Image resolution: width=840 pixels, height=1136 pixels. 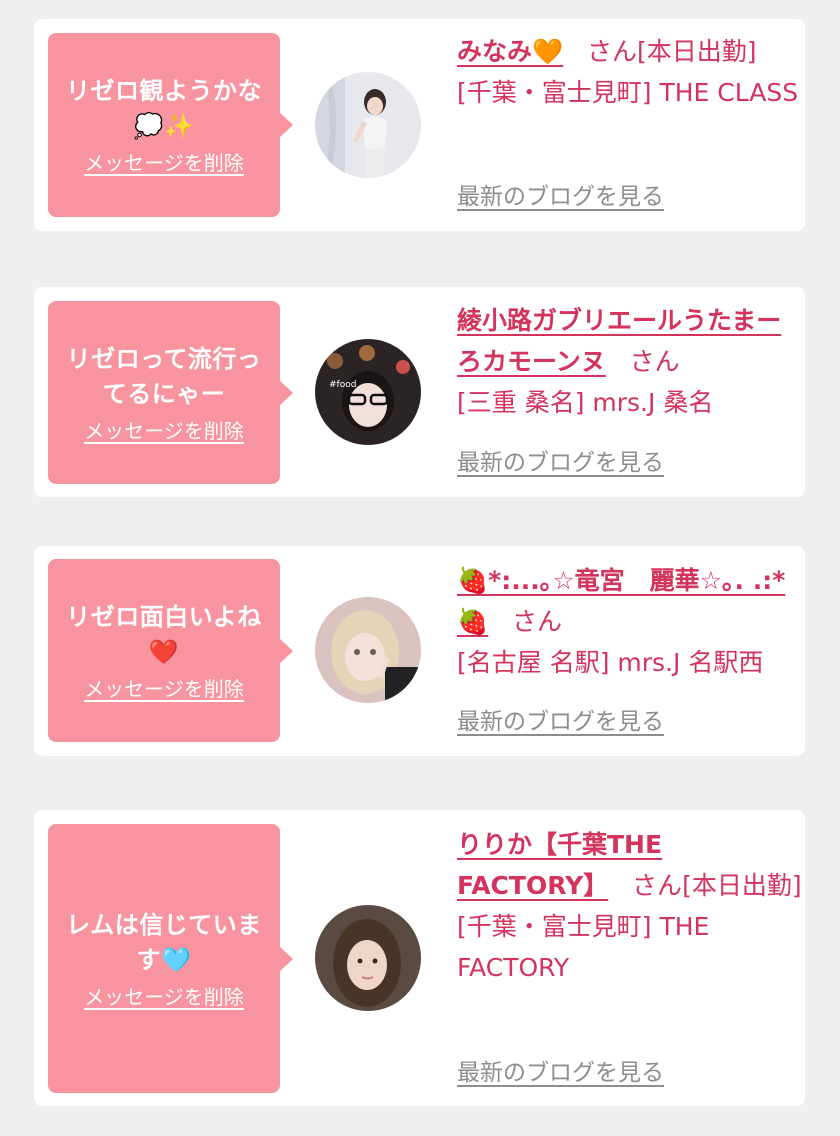 I want to click on cast-info: 綾小路ガブリエールうたまーろカモーンヌ さん [三重 桑名] mrs.J 桑名, so click(x=629, y=361).